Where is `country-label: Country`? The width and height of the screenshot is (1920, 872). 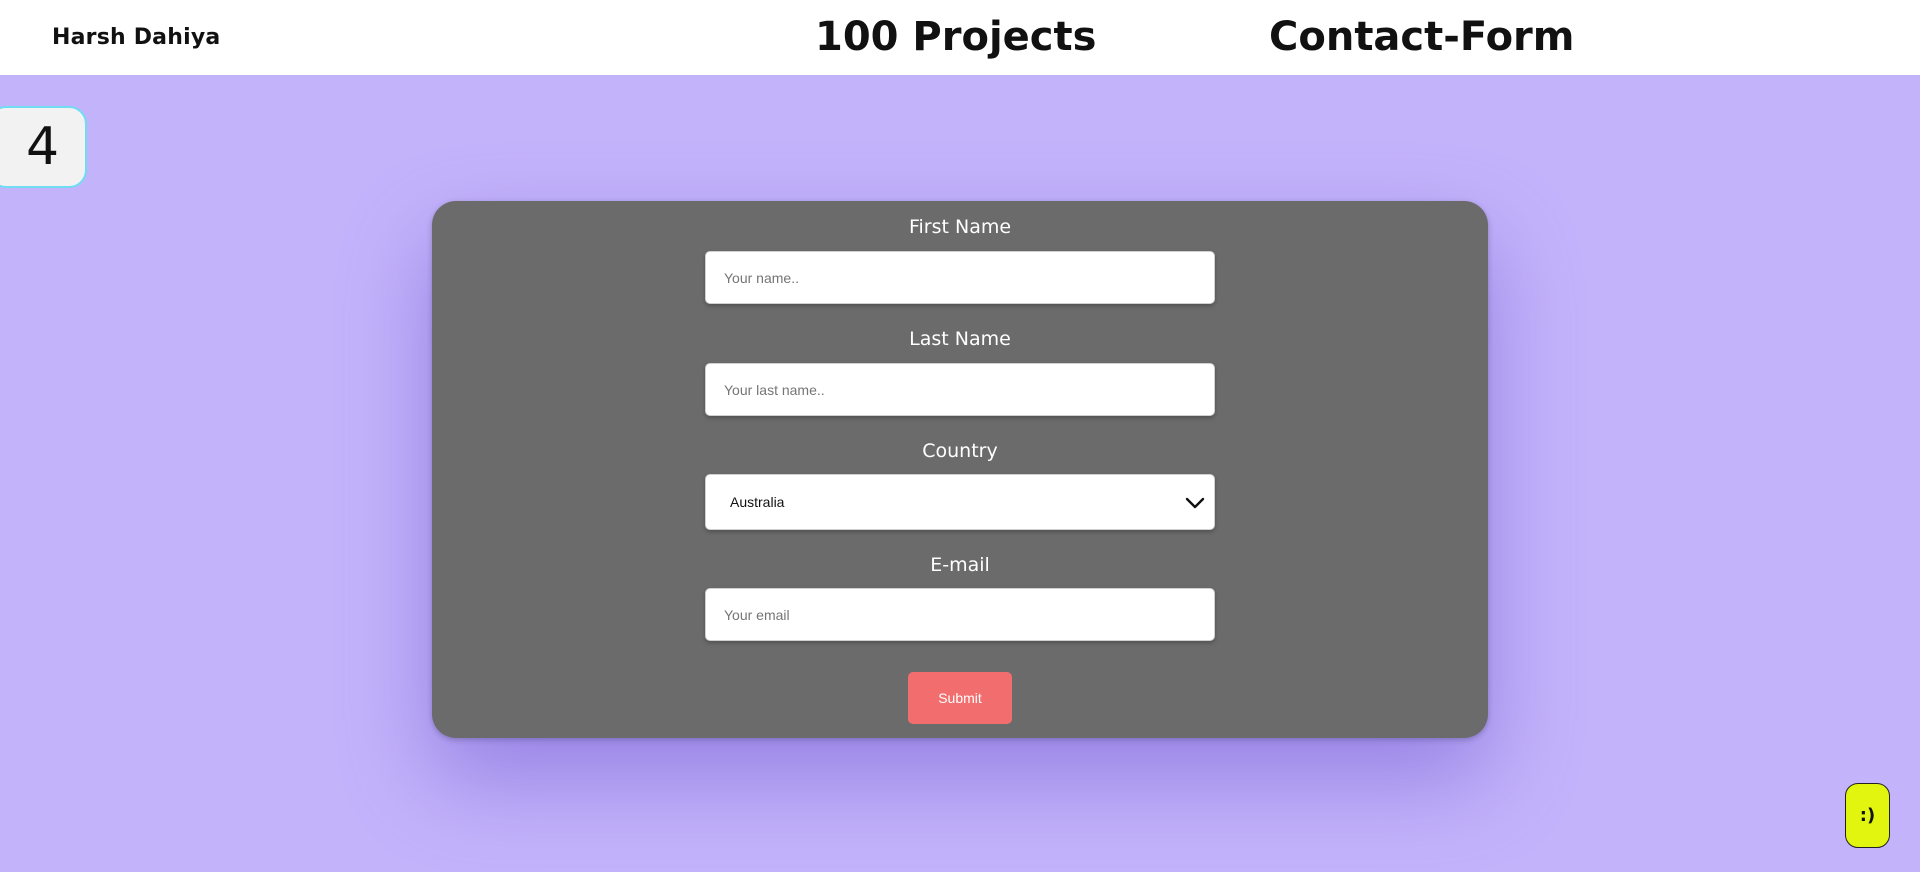
country-label: Country is located at coordinates (960, 451).